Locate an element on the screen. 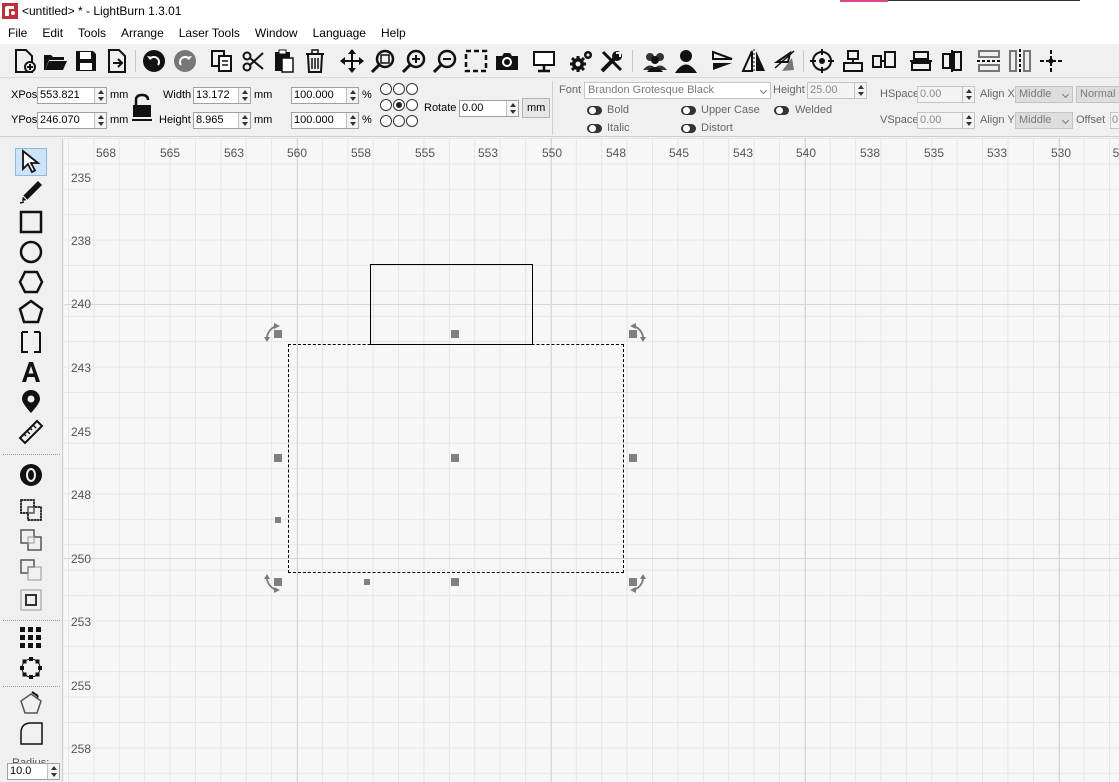  machine-settings-button is located at coordinates (612, 61).